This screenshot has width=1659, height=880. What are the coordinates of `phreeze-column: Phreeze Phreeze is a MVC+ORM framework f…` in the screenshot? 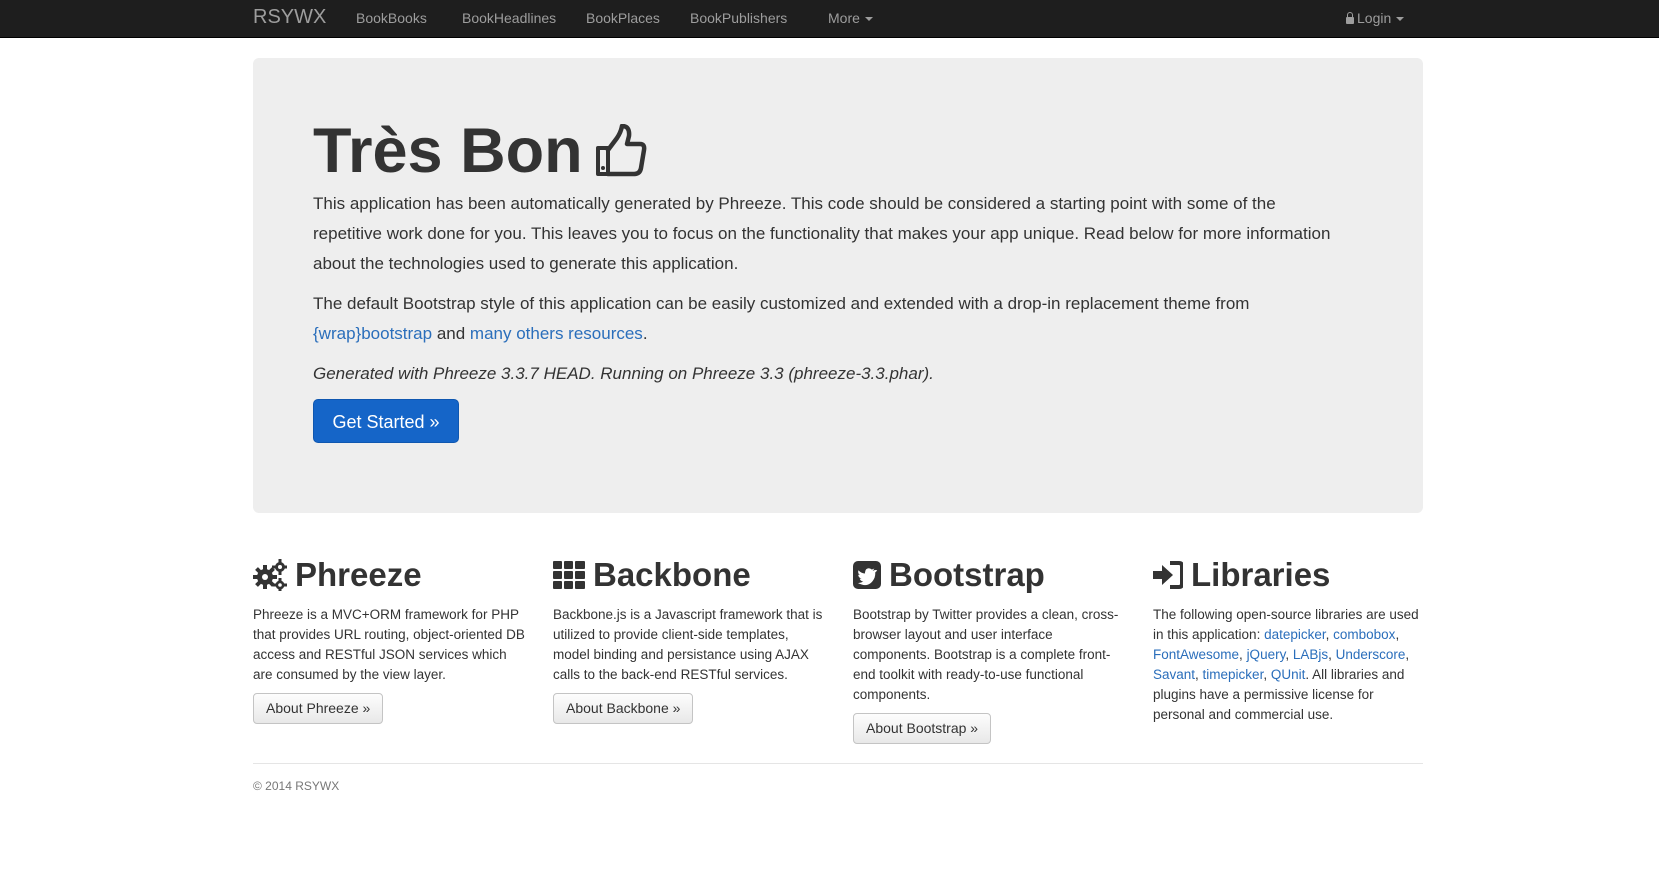 It's located at (390, 639).